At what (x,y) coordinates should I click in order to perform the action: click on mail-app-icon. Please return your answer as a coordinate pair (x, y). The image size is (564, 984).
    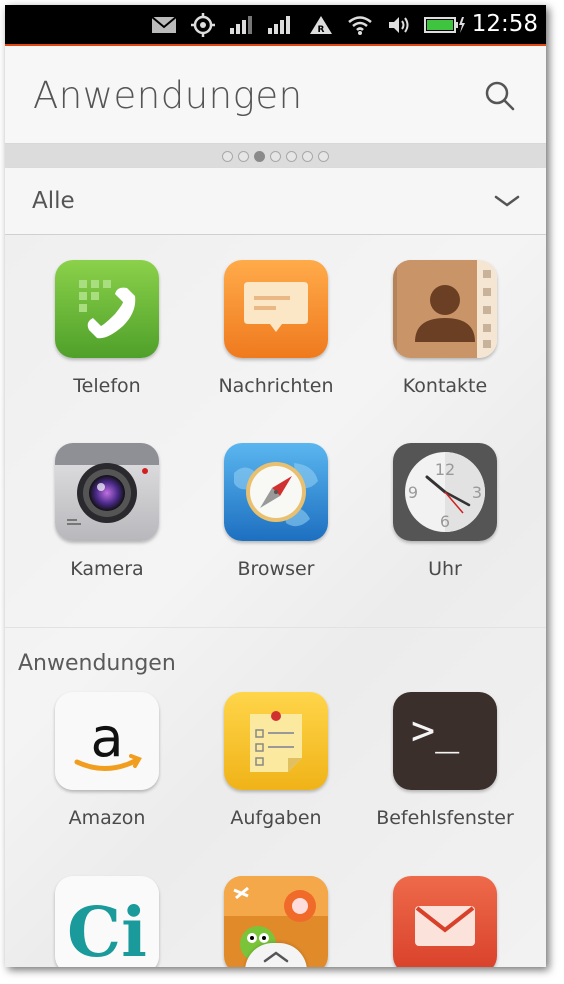
    Looking at the image, I should click on (445, 921).